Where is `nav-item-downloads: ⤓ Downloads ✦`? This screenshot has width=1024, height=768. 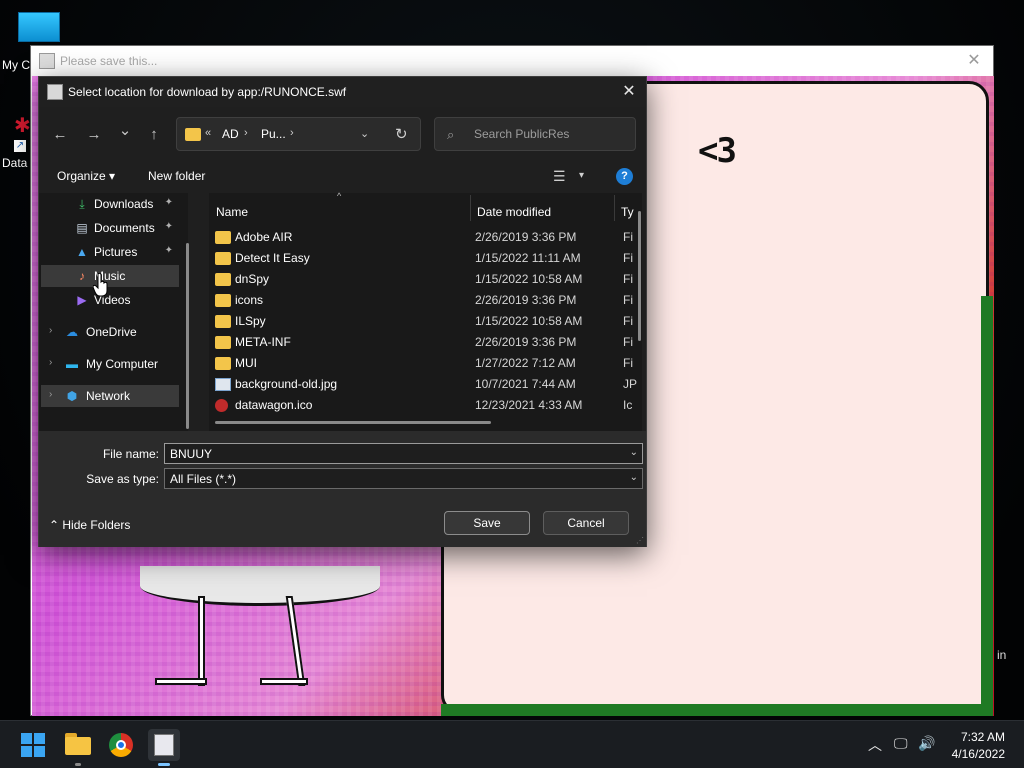
nav-item-downloads: ⤓ Downloads ✦ is located at coordinates (110, 204).